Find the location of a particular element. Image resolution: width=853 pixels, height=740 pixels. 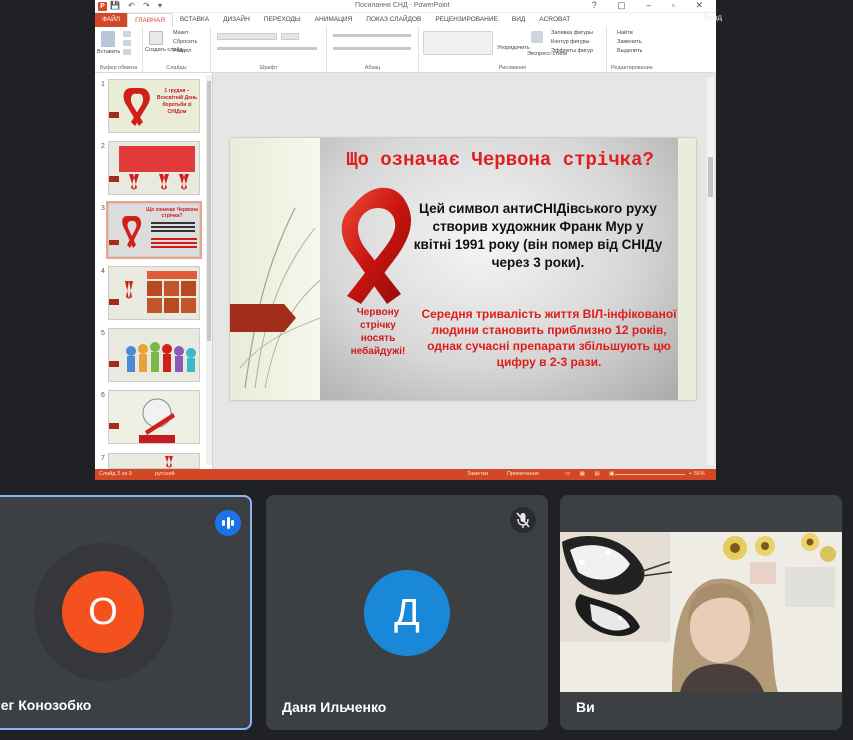

group-font: Шрифт is located at coordinates (269, 49).